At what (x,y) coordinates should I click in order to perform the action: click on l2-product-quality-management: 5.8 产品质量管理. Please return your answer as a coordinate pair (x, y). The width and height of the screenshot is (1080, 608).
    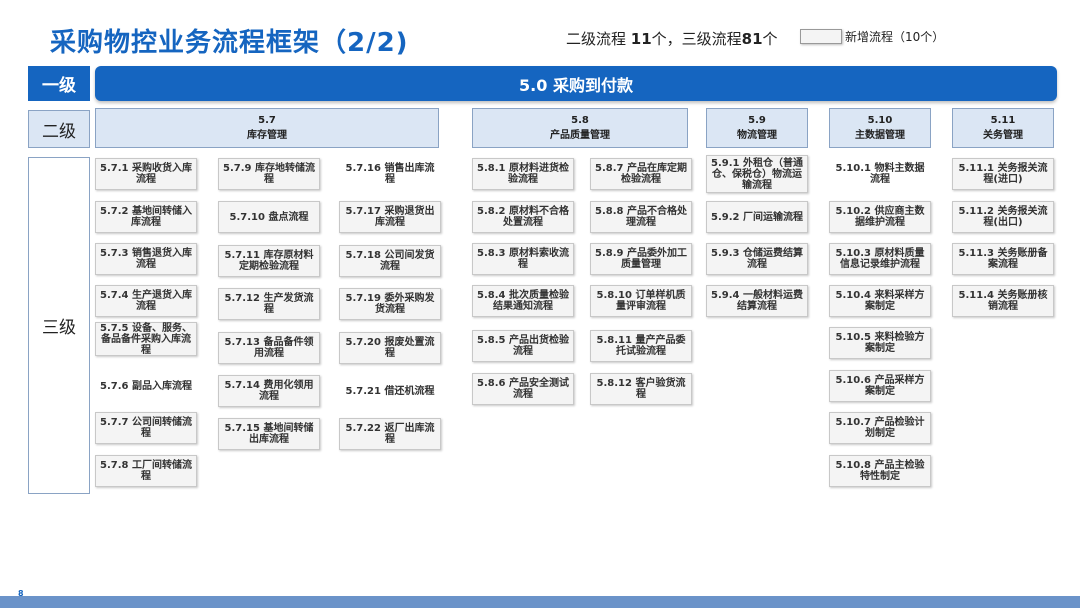
    Looking at the image, I should click on (580, 128).